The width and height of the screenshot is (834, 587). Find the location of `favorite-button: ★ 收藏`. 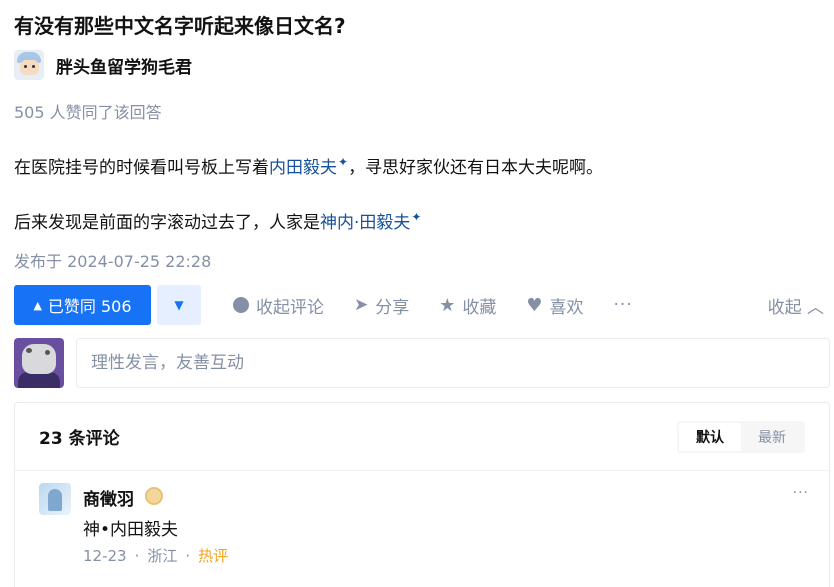

favorite-button: ★ 收藏 is located at coordinates (467, 305).